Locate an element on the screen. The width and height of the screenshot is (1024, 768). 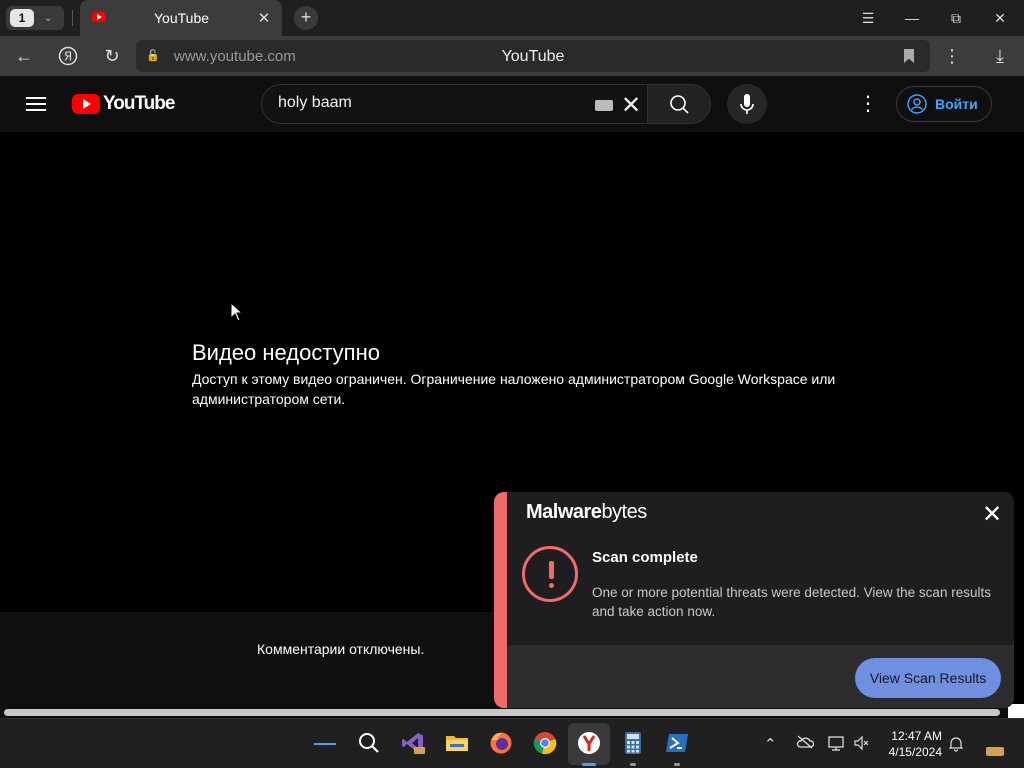
tab-title: YouTube is located at coordinates (182, 18).